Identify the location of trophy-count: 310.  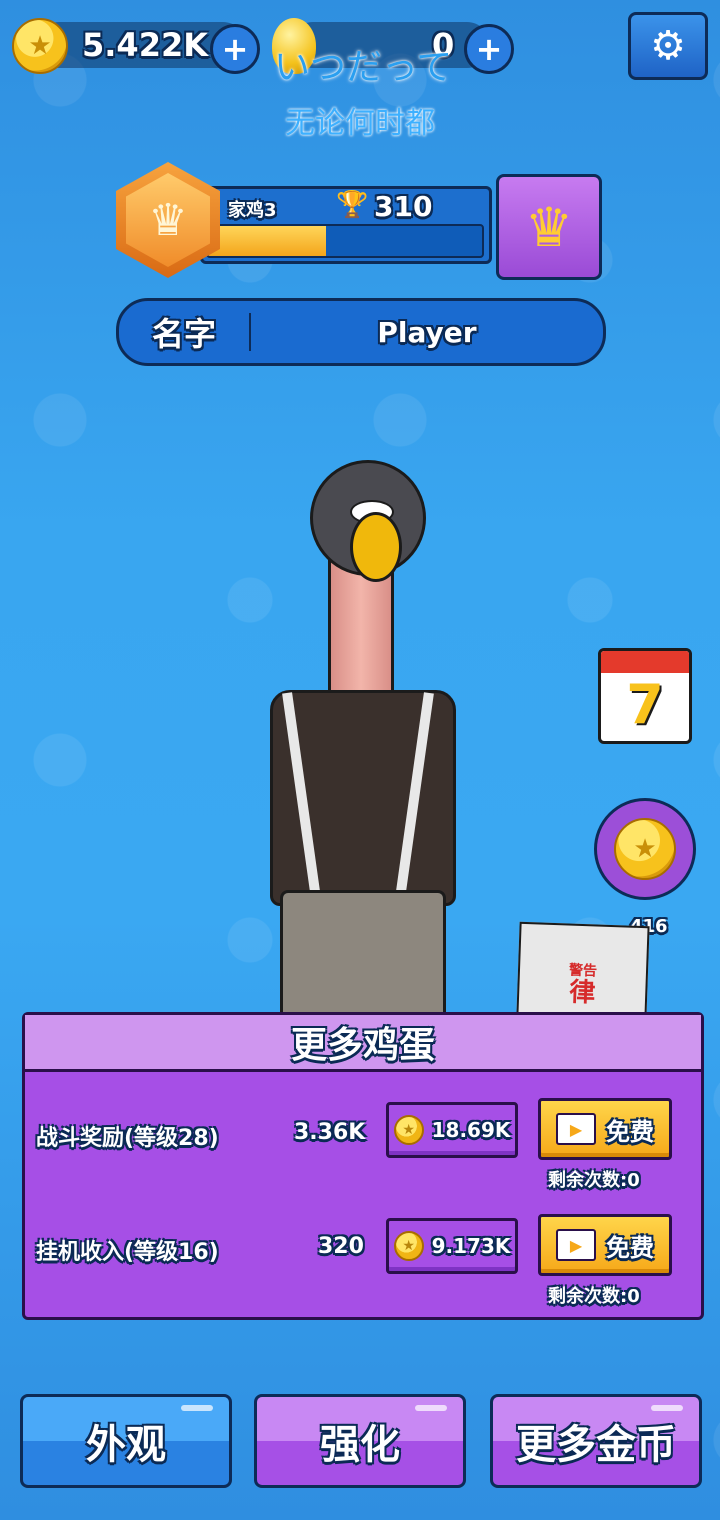
(403, 206).